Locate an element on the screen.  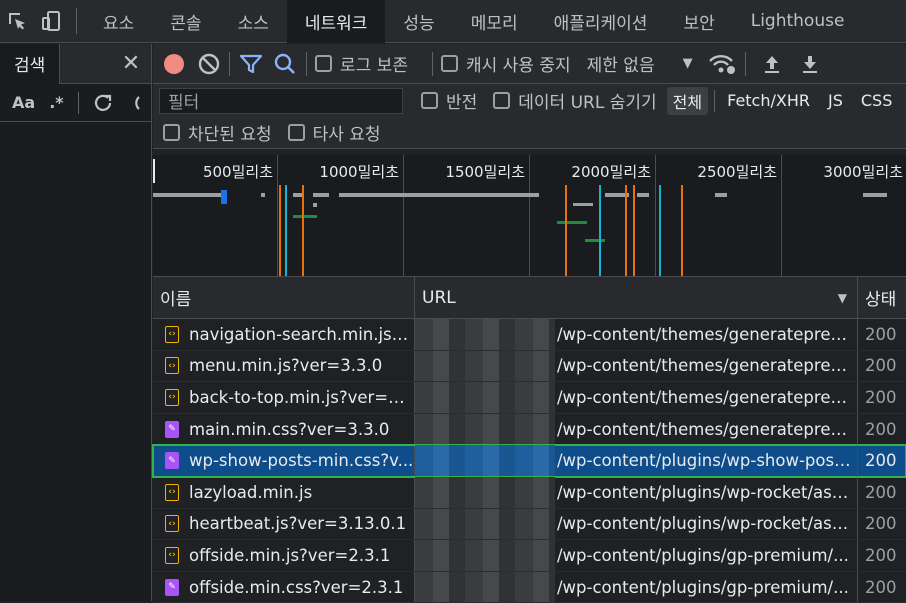
column-header-name: 이름 is located at coordinates (284, 297).